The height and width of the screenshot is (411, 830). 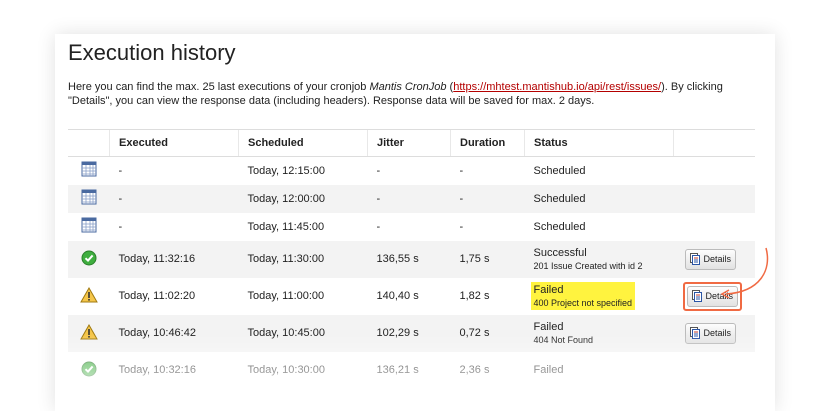 What do you see at coordinates (487, 259) in the screenshot?
I see `cell-duration: 1,75 s` at bounding box center [487, 259].